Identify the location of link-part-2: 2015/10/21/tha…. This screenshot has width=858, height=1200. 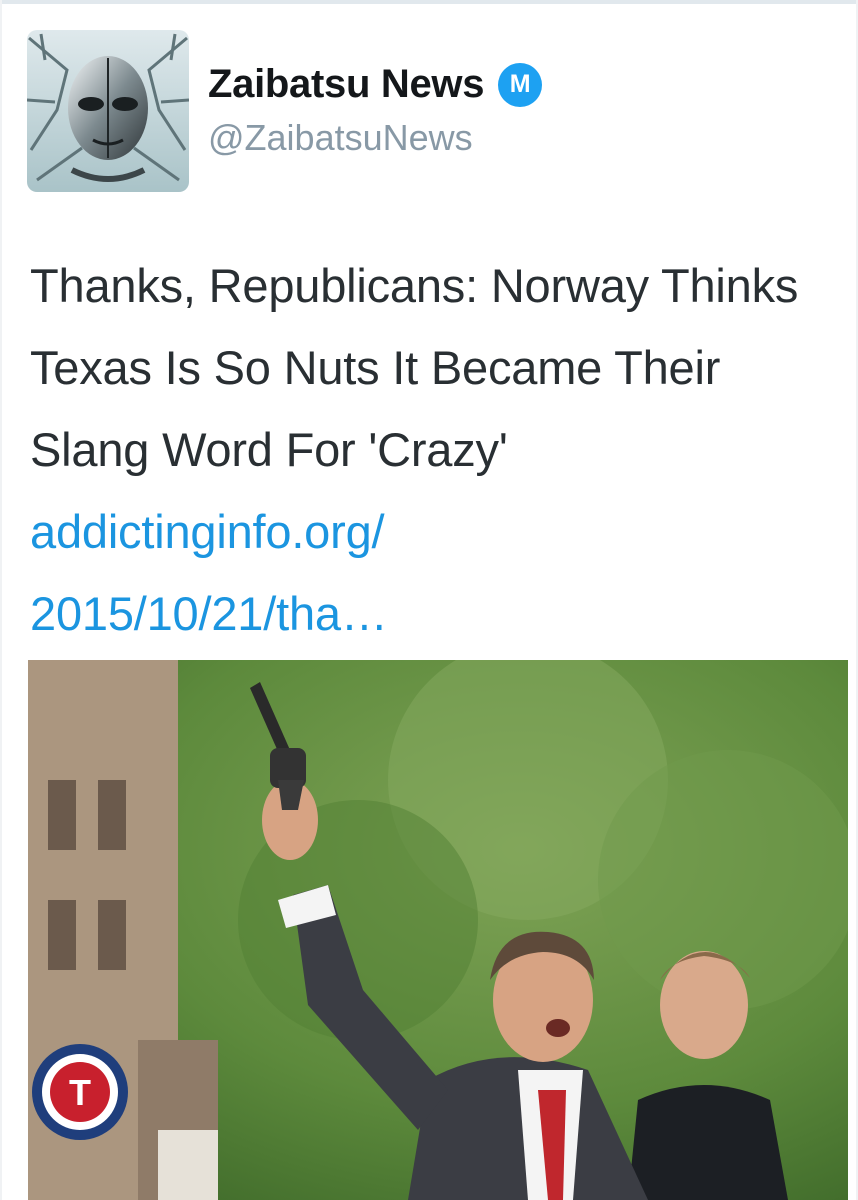
(209, 613).